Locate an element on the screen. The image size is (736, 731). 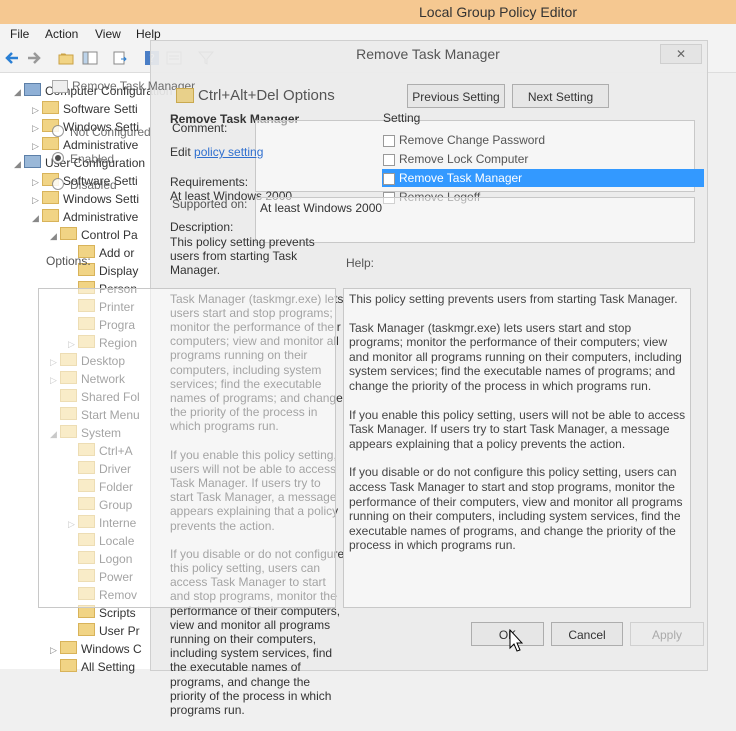
setting-list-item: Remove Change Password is located at coordinates (463, 140).